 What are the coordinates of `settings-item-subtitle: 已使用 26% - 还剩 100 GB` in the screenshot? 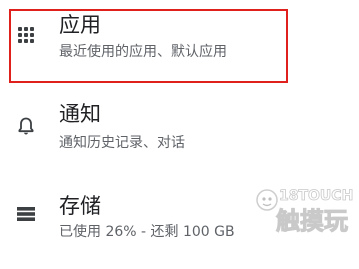 It's located at (147, 232).